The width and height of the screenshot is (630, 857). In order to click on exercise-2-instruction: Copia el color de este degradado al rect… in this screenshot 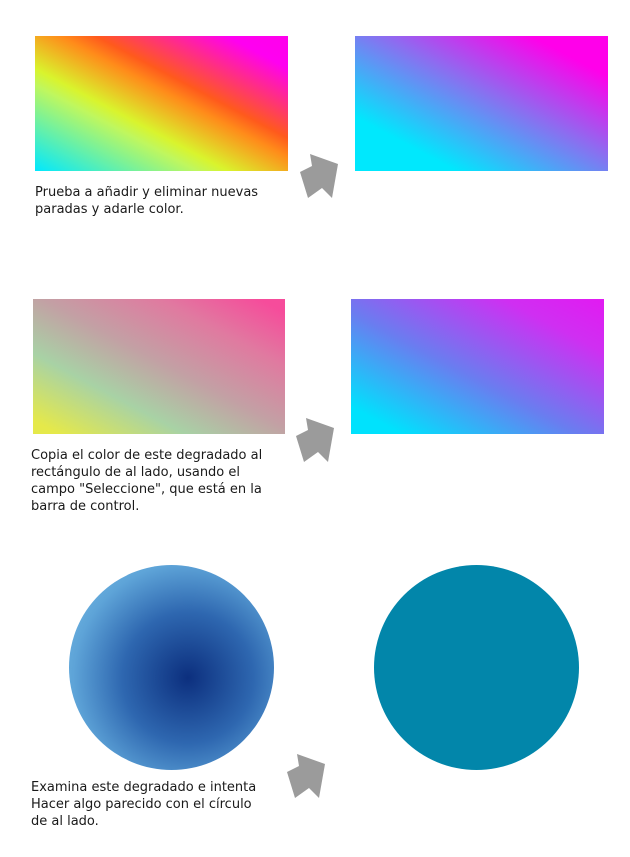, I will do `click(147, 481)`.